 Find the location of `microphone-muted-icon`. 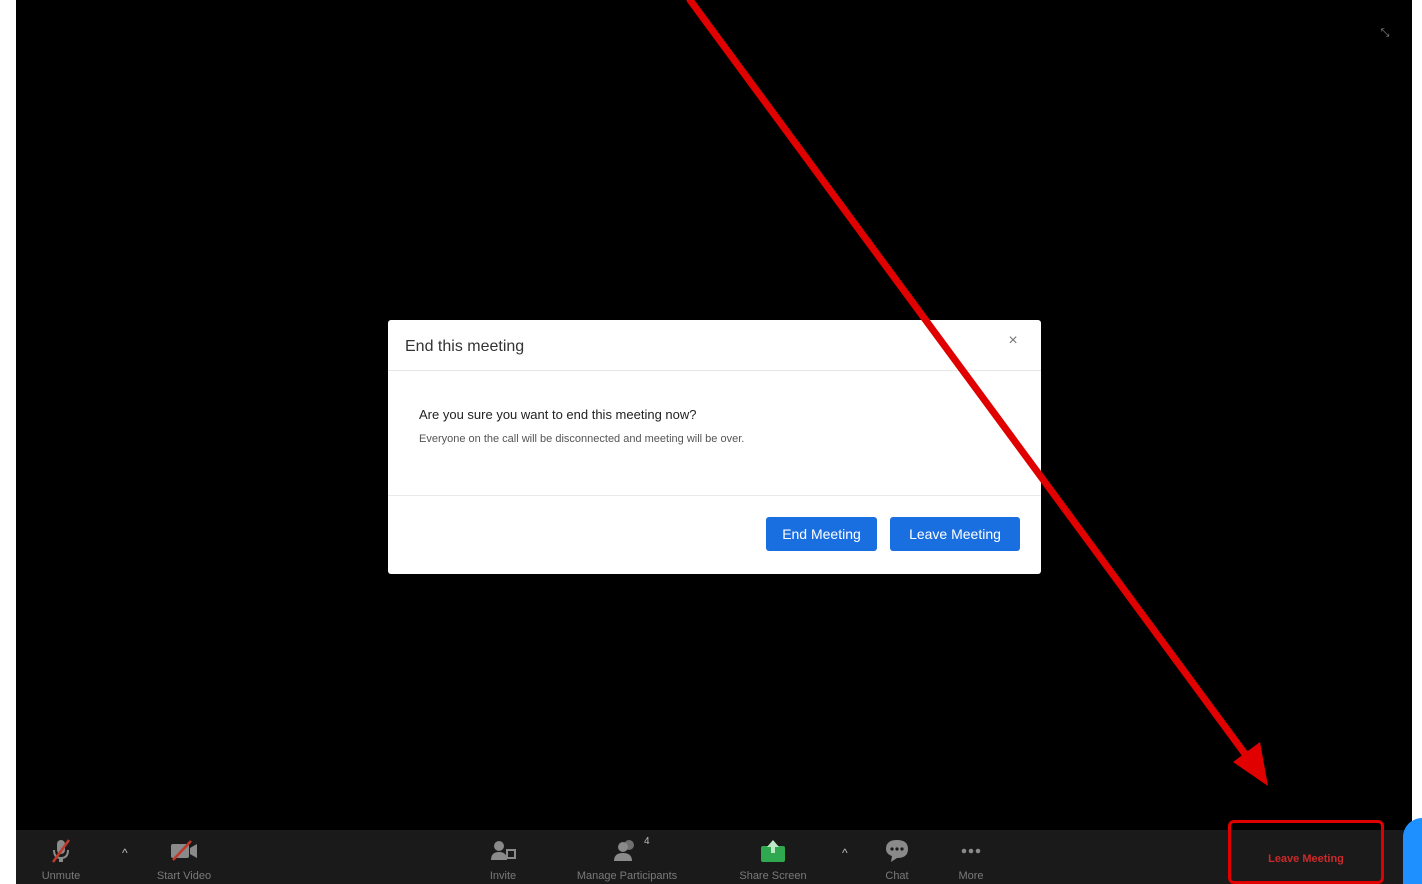

microphone-muted-icon is located at coordinates (61, 851).